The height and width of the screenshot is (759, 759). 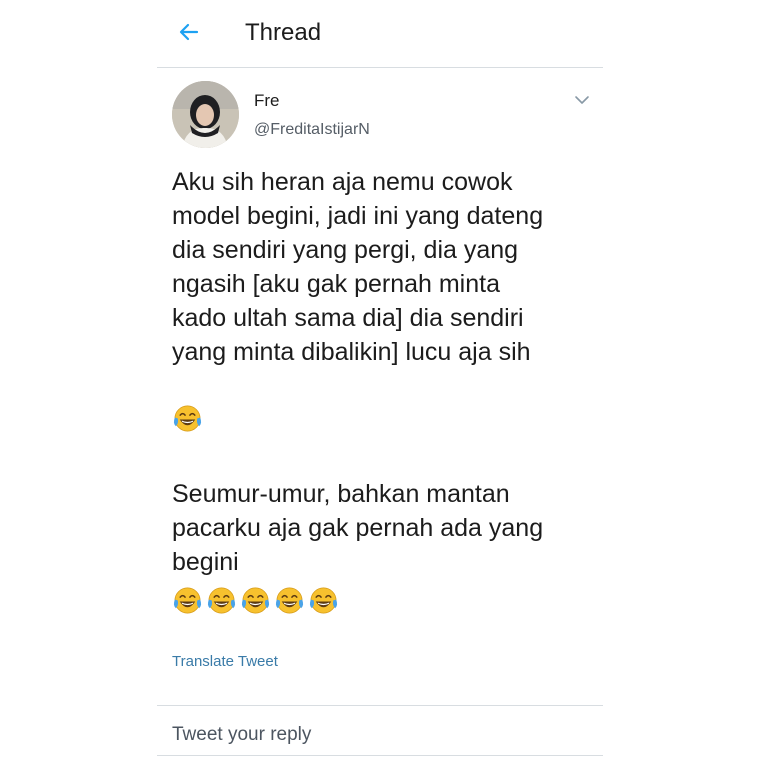 I want to click on display-name: Fre, so click(x=267, y=101).